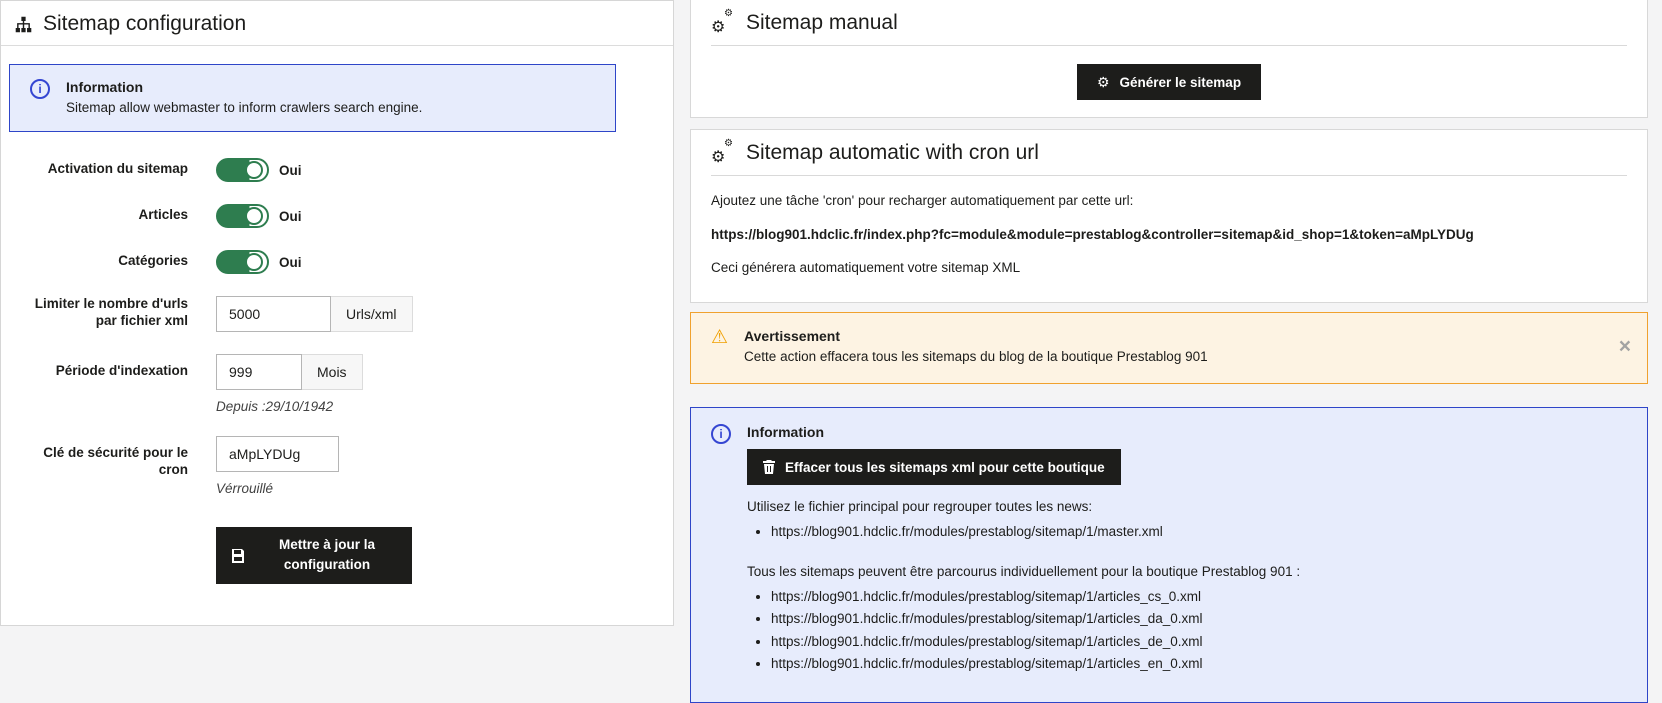 The height and width of the screenshot is (703, 1662). I want to click on url-limit-input, so click(273, 314).